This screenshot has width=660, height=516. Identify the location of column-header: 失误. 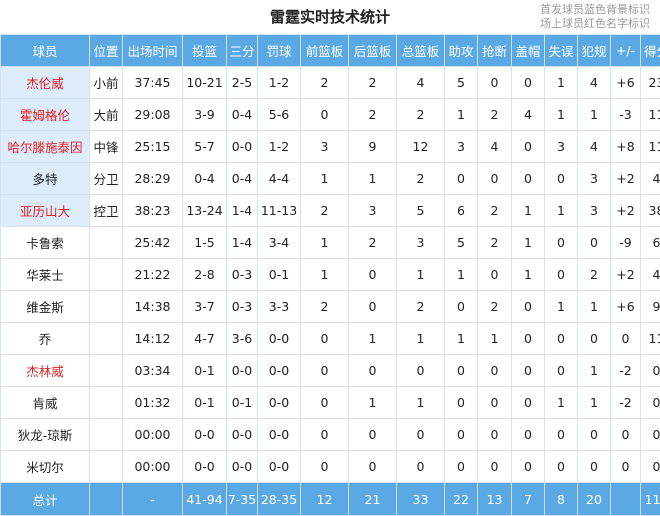
(561, 51).